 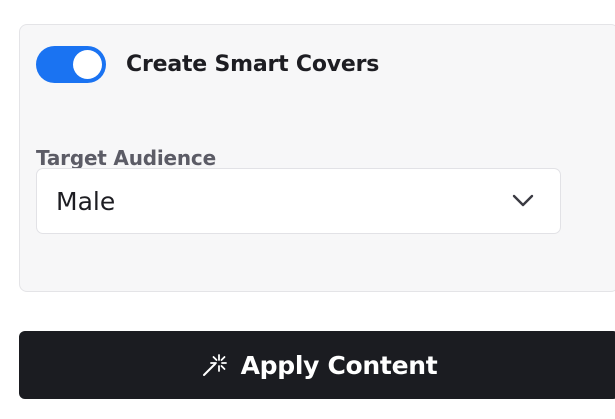 What do you see at coordinates (298, 201) in the screenshot?
I see `target-audience-select: Male` at bounding box center [298, 201].